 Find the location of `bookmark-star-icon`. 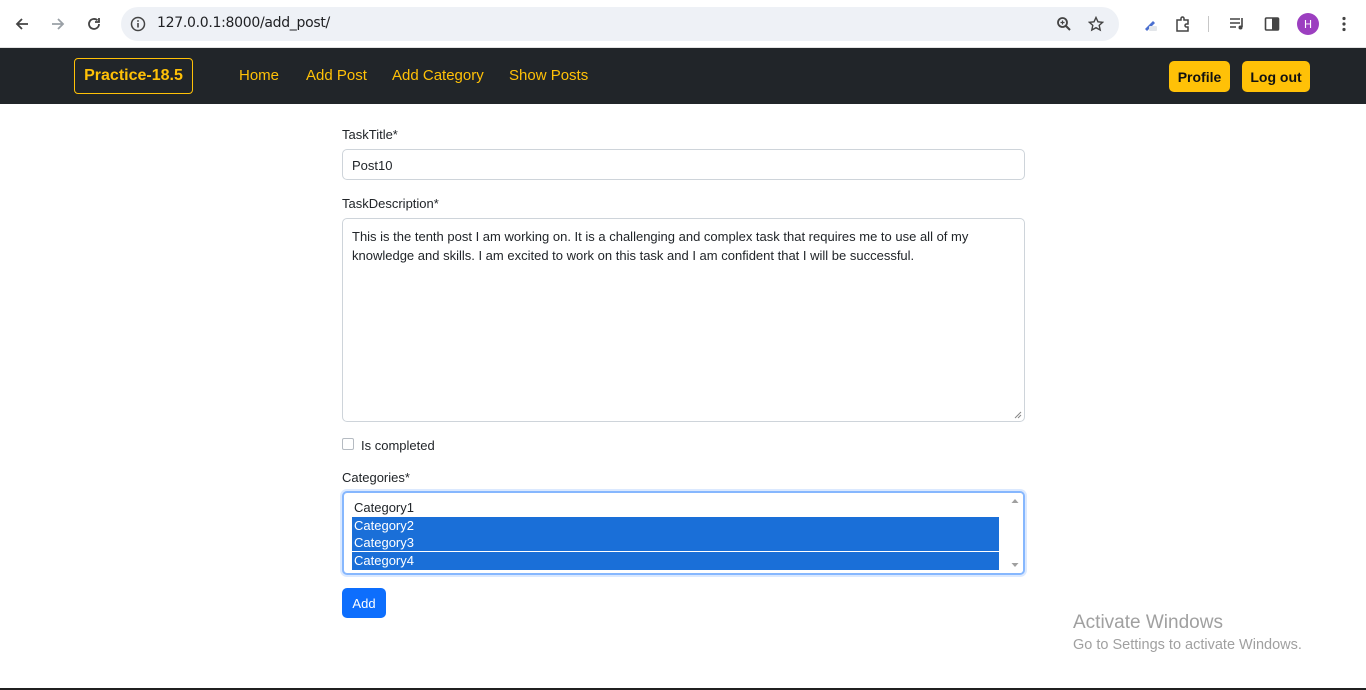

bookmark-star-icon is located at coordinates (1096, 24).